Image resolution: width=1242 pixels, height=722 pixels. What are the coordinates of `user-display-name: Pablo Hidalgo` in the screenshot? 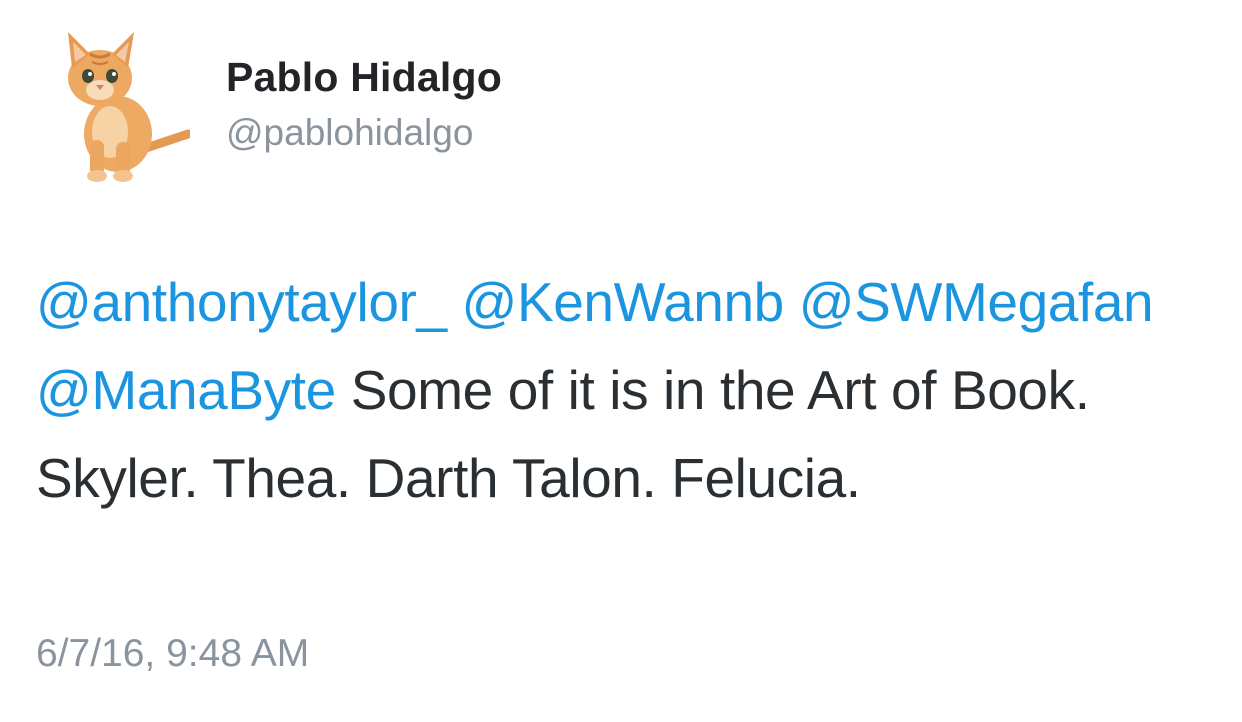 It's located at (364, 77).